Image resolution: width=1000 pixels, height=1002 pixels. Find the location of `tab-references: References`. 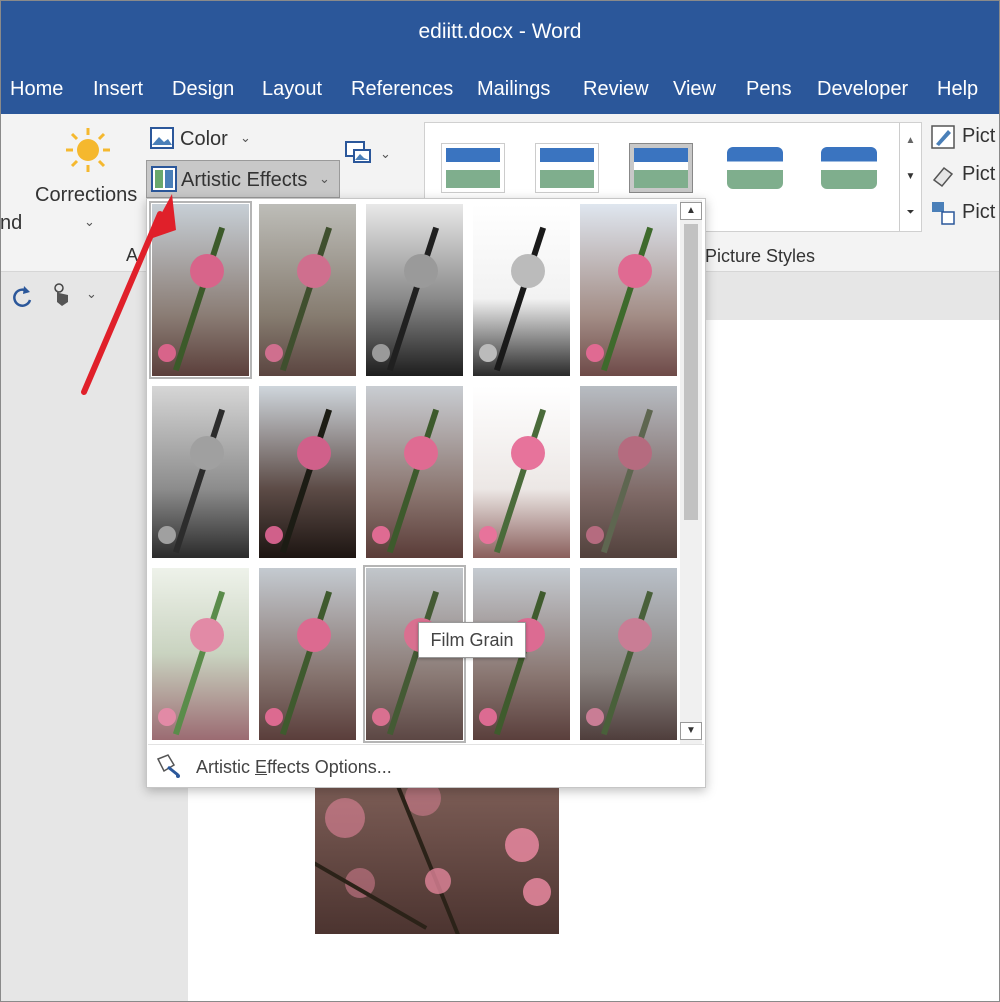

tab-references: References is located at coordinates (402, 89).